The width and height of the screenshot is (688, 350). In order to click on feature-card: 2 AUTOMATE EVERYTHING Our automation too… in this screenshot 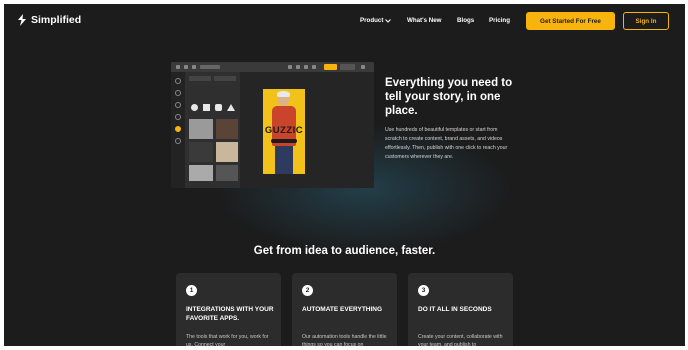, I will do `click(344, 309)`.